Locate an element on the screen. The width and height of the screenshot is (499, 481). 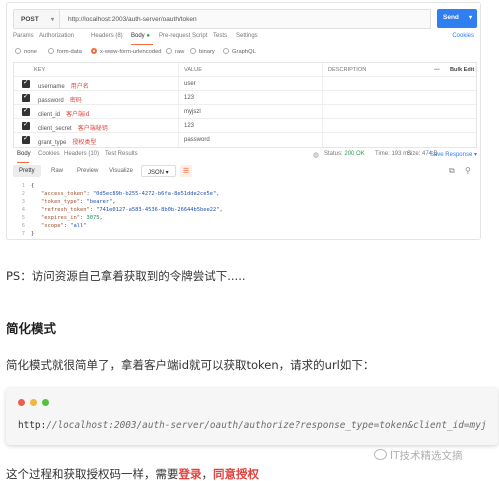
param-key: grant_type 授权类型 is located at coordinates (67, 141).